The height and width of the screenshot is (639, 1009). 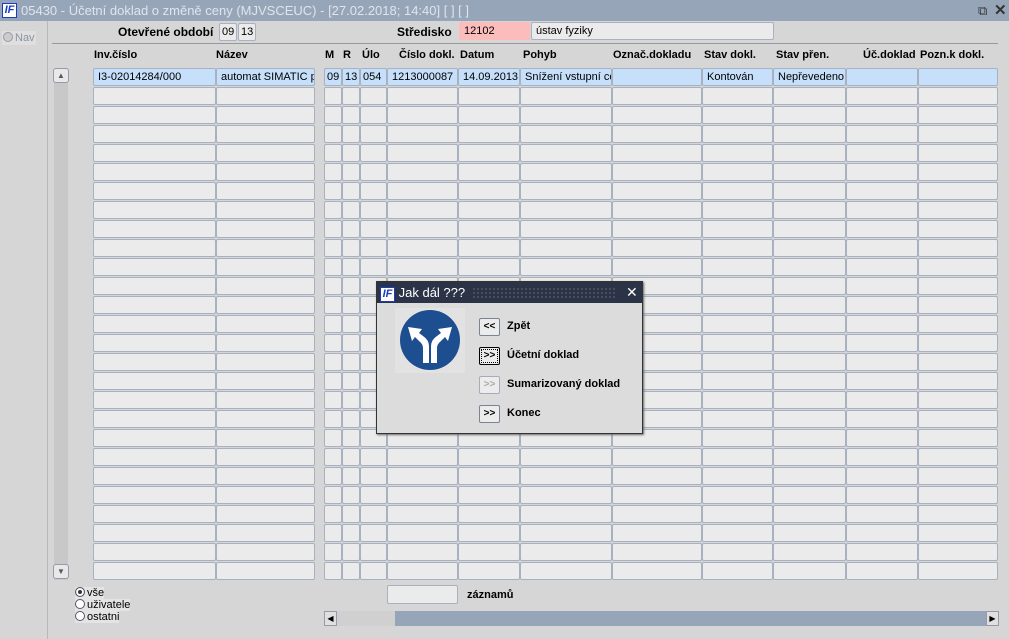 What do you see at coordinates (371, 55) in the screenshot?
I see `column-header-ulo: Úlo` at bounding box center [371, 55].